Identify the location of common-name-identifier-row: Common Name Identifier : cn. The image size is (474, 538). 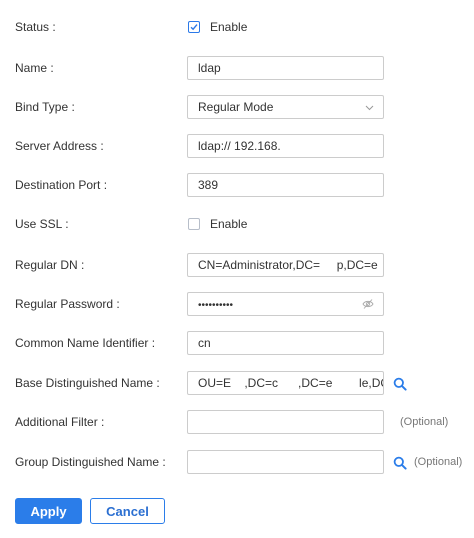
(237, 343).